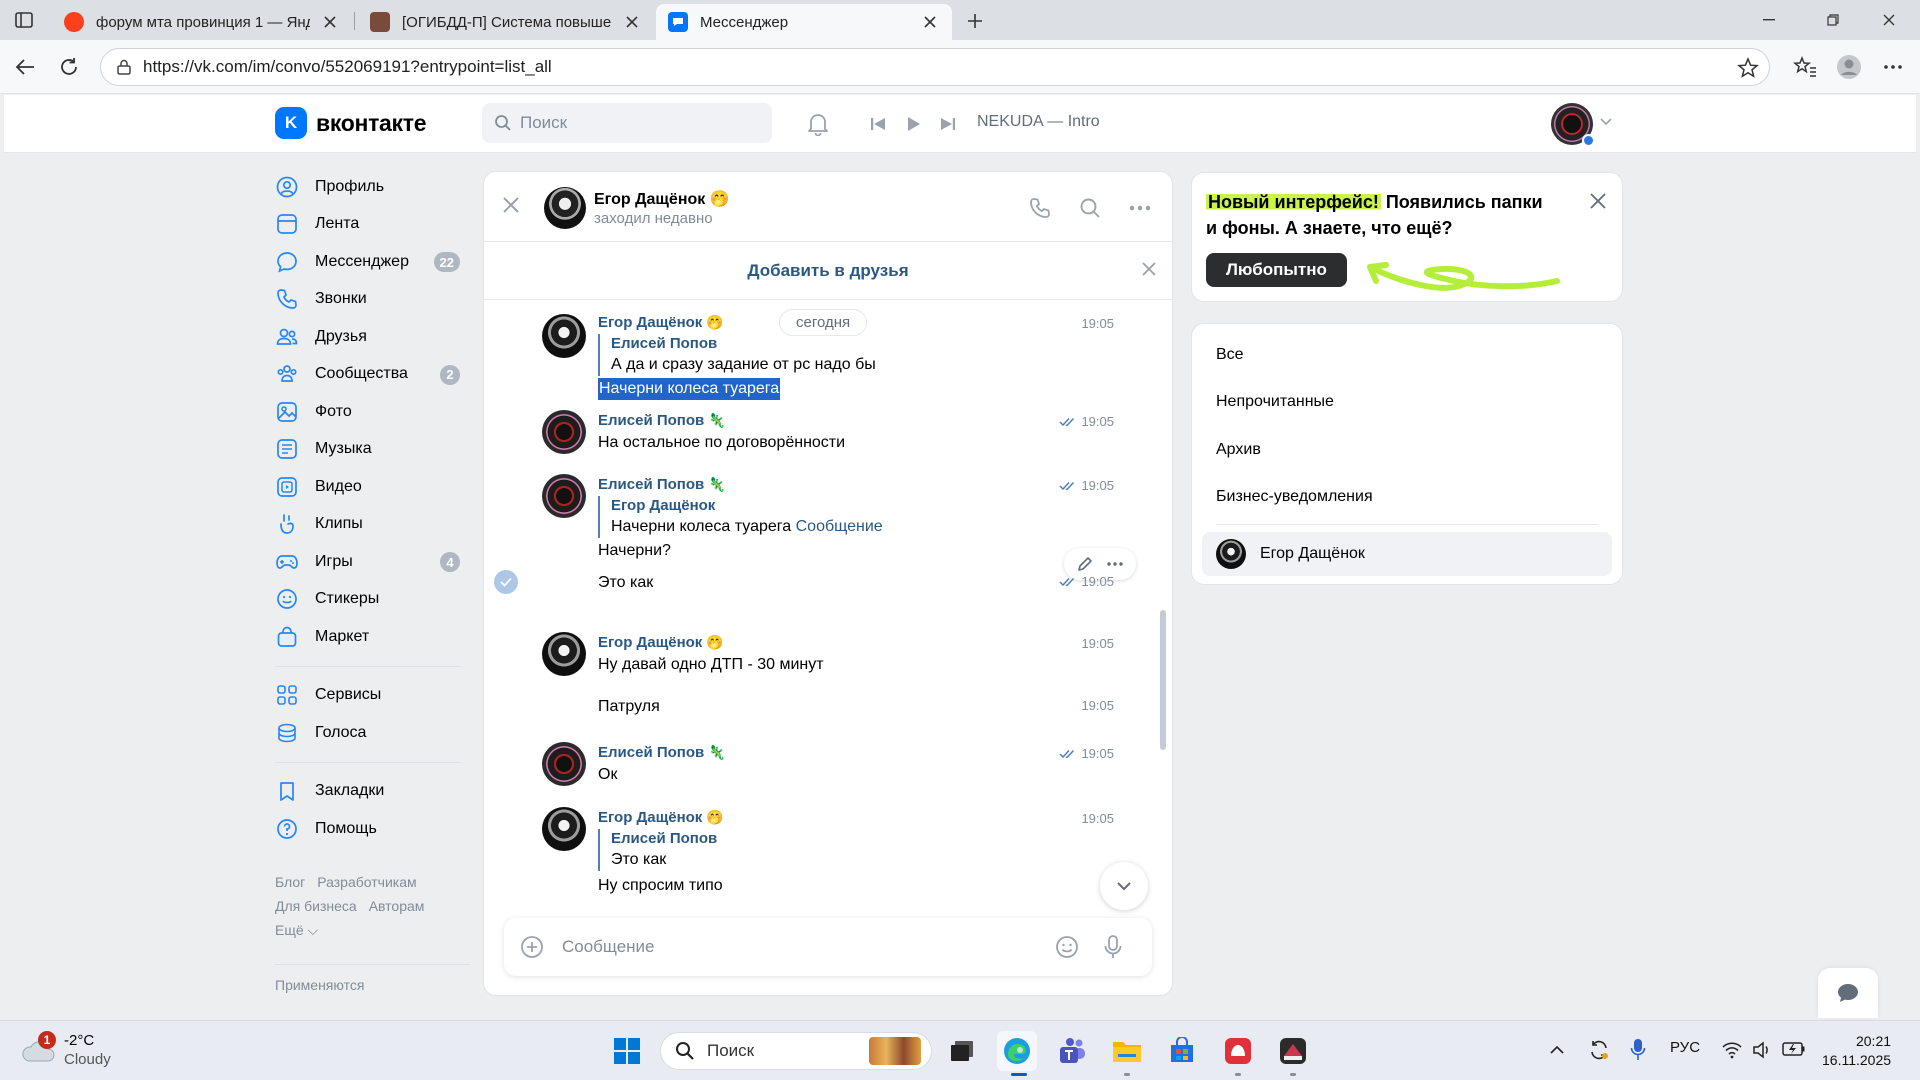  Describe the element at coordinates (948, 124) in the screenshot. I see `next-track-icon` at that location.